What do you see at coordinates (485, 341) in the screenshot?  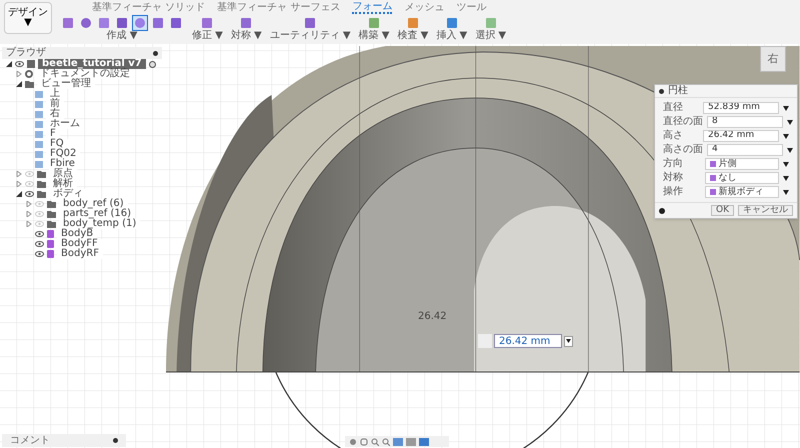 I see `input-spacer` at bounding box center [485, 341].